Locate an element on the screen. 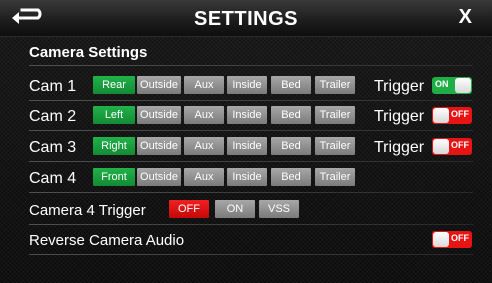 The image size is (492, 283). cam-2-bed-button: Bed is located at coordinates (291, 115).